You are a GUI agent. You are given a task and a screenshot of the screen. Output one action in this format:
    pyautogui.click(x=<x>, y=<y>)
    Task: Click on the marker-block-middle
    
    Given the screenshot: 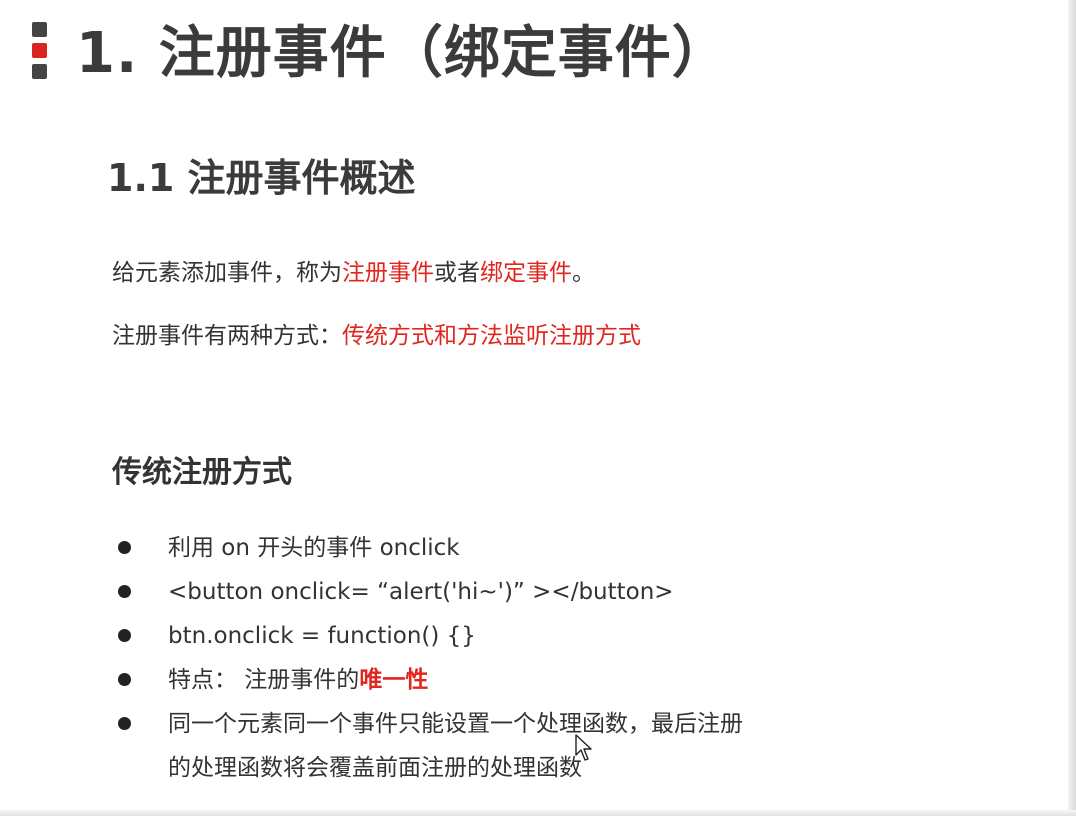 What is the action you would take?
    pyautogui.click(x=39, y=50)
    